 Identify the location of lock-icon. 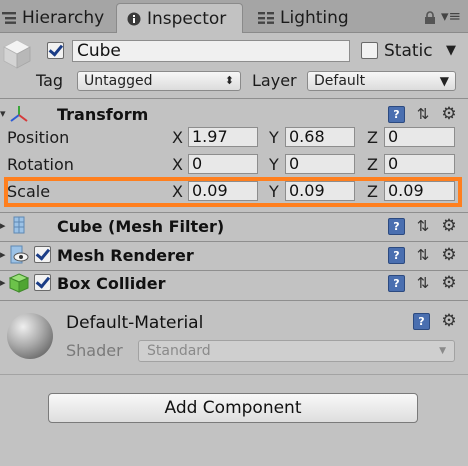
(430, 17).